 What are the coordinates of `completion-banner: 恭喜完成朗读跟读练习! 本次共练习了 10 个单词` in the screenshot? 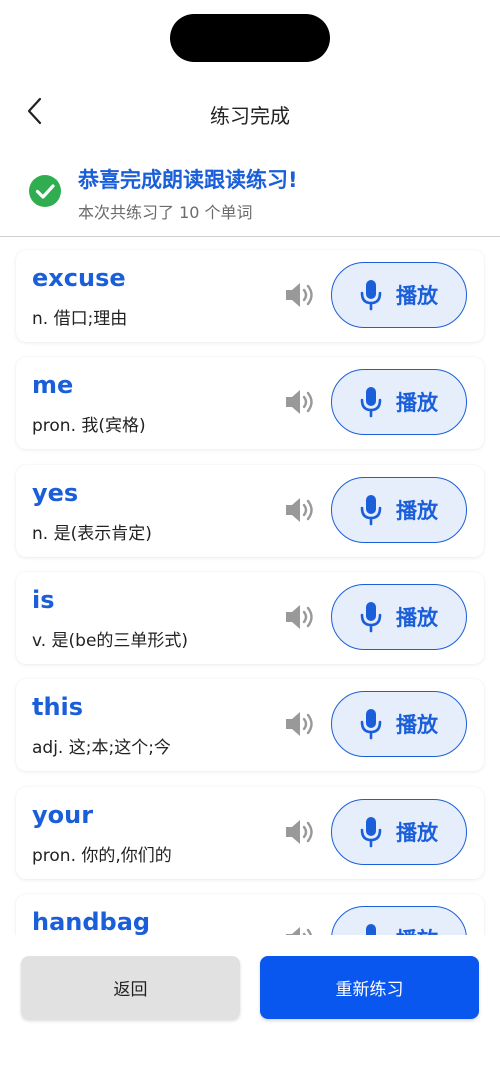 It's located at (250, 198).